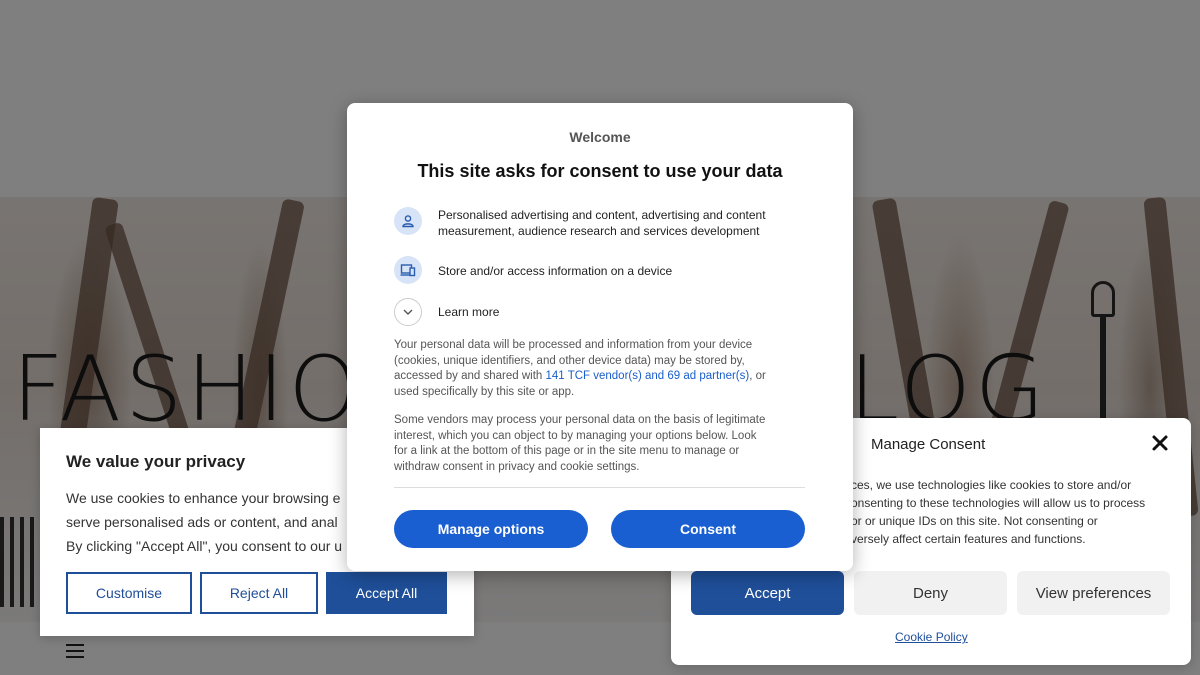  What do you see at coordinates (930, 593) in the screenshot?
I see `deny-button: Deny` at bounding box center [930, 593].